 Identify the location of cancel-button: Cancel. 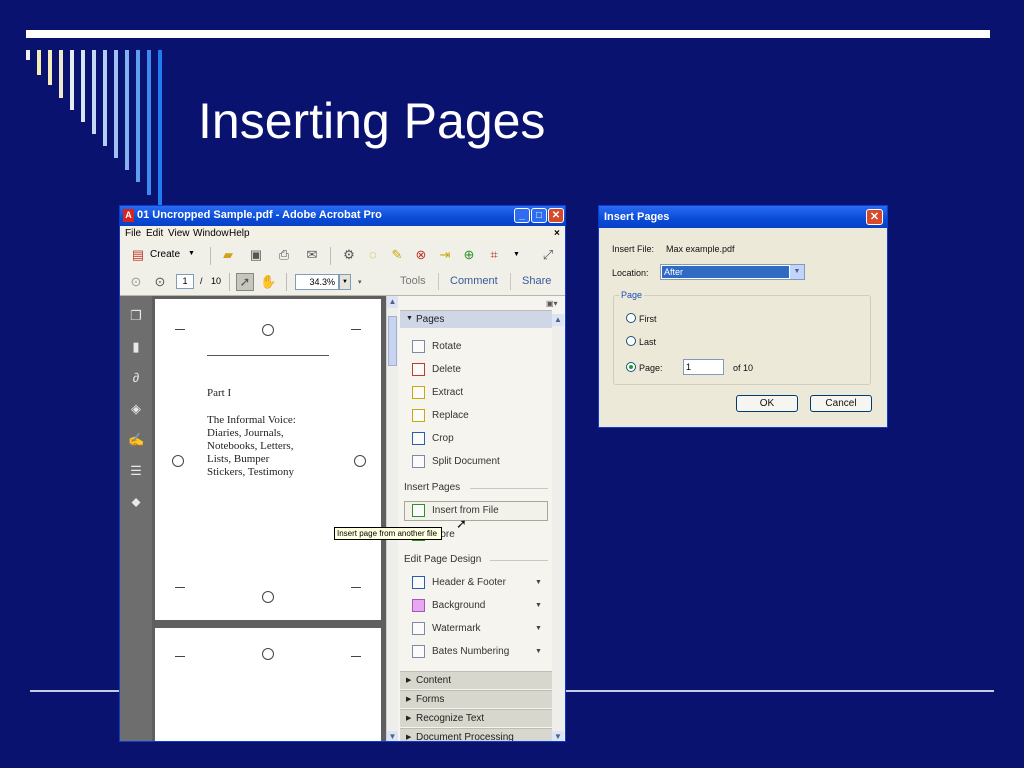
(841, 403).